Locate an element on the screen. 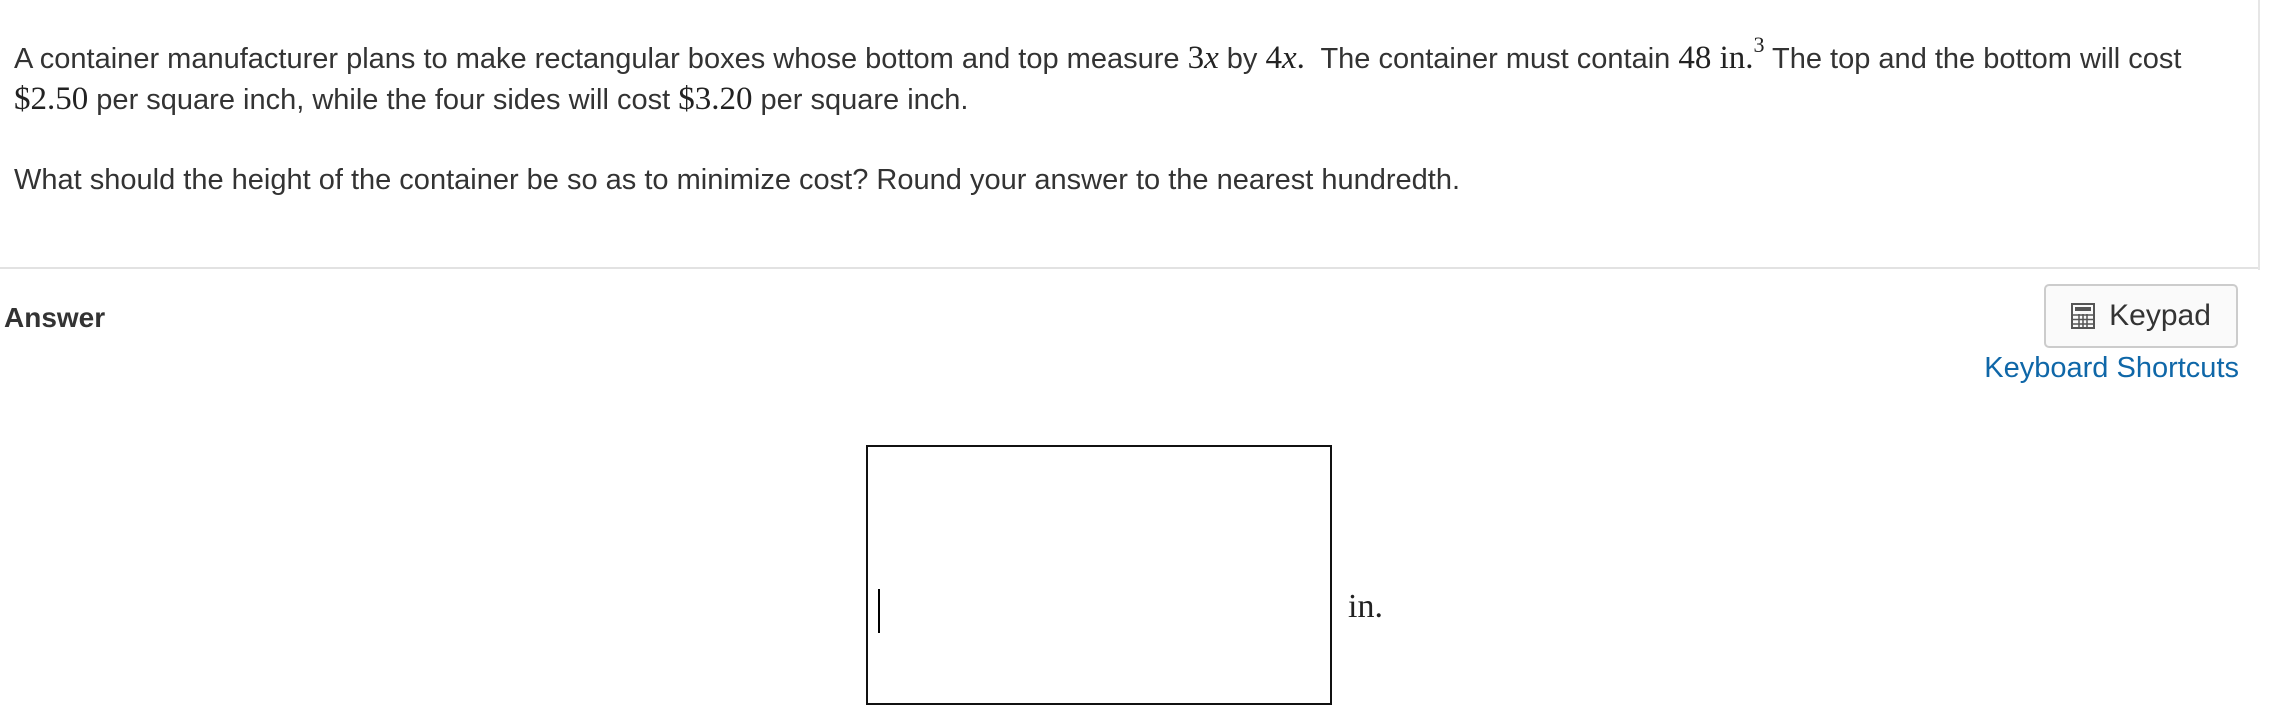  math-3x: 3x is located at coordinates (1203, 58).